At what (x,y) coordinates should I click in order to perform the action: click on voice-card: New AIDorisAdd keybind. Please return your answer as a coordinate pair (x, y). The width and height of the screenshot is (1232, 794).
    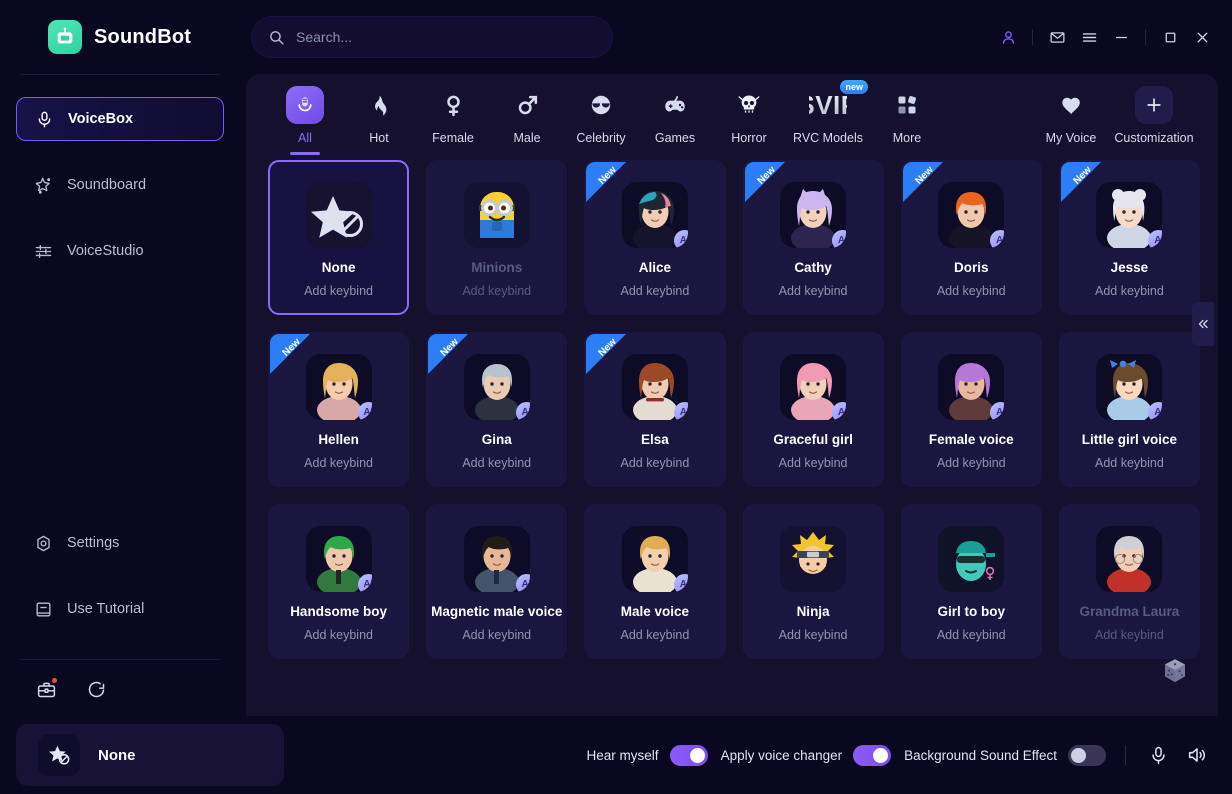
    Looking at the image, I should click on (971, 237).